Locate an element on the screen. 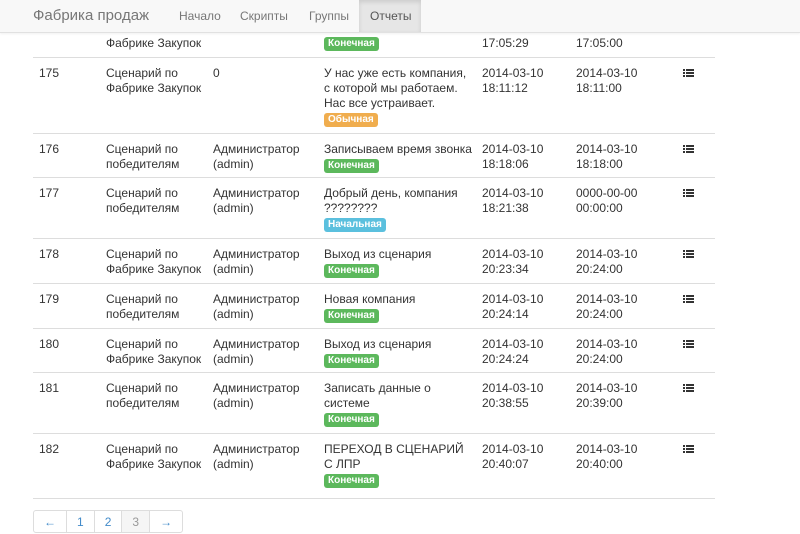 The width and height of the screenshot is (800, 534). end-date: 0000-00-00 is located at coordinates (607, 193).